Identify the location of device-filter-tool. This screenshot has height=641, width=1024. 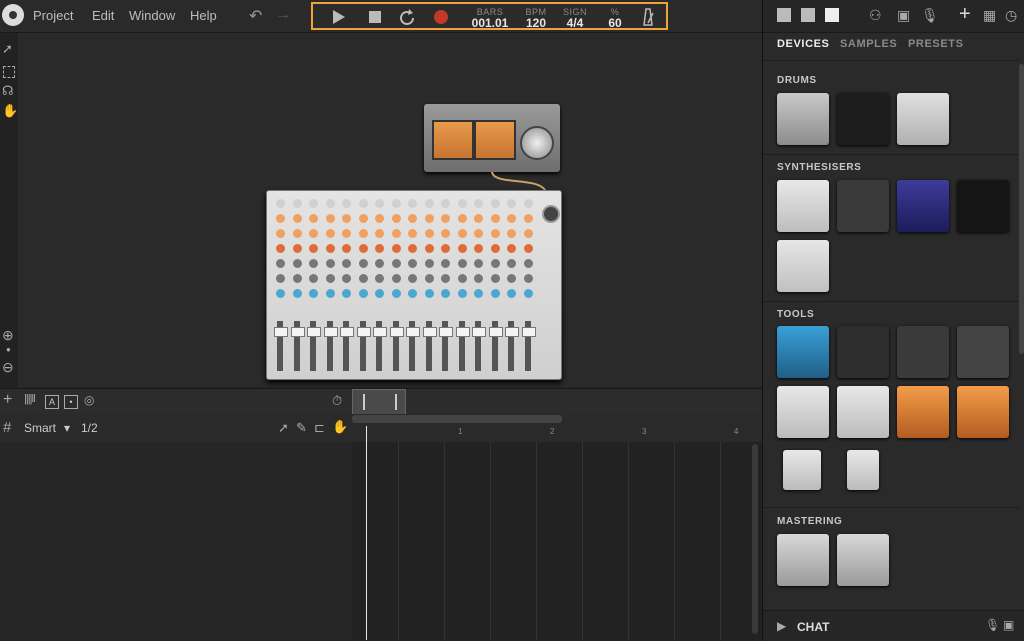
(863, 352).